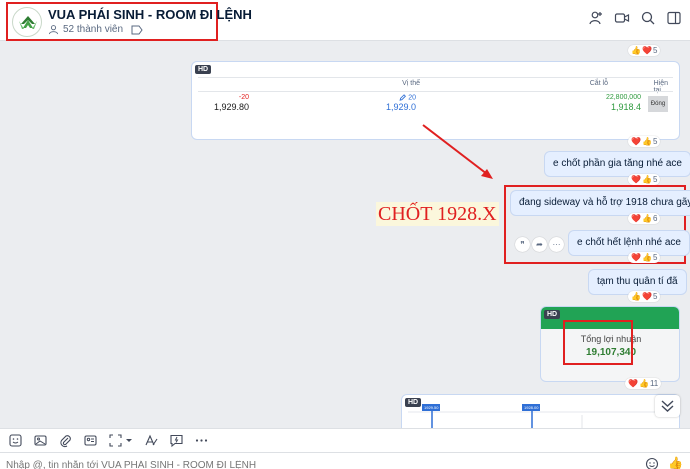 Image resolution: width=690 pixels, height=469 pixels. What do you see at coordinates (40, 440) in the screenshot?
I see `image-icon` at bounding box center [40, 440].